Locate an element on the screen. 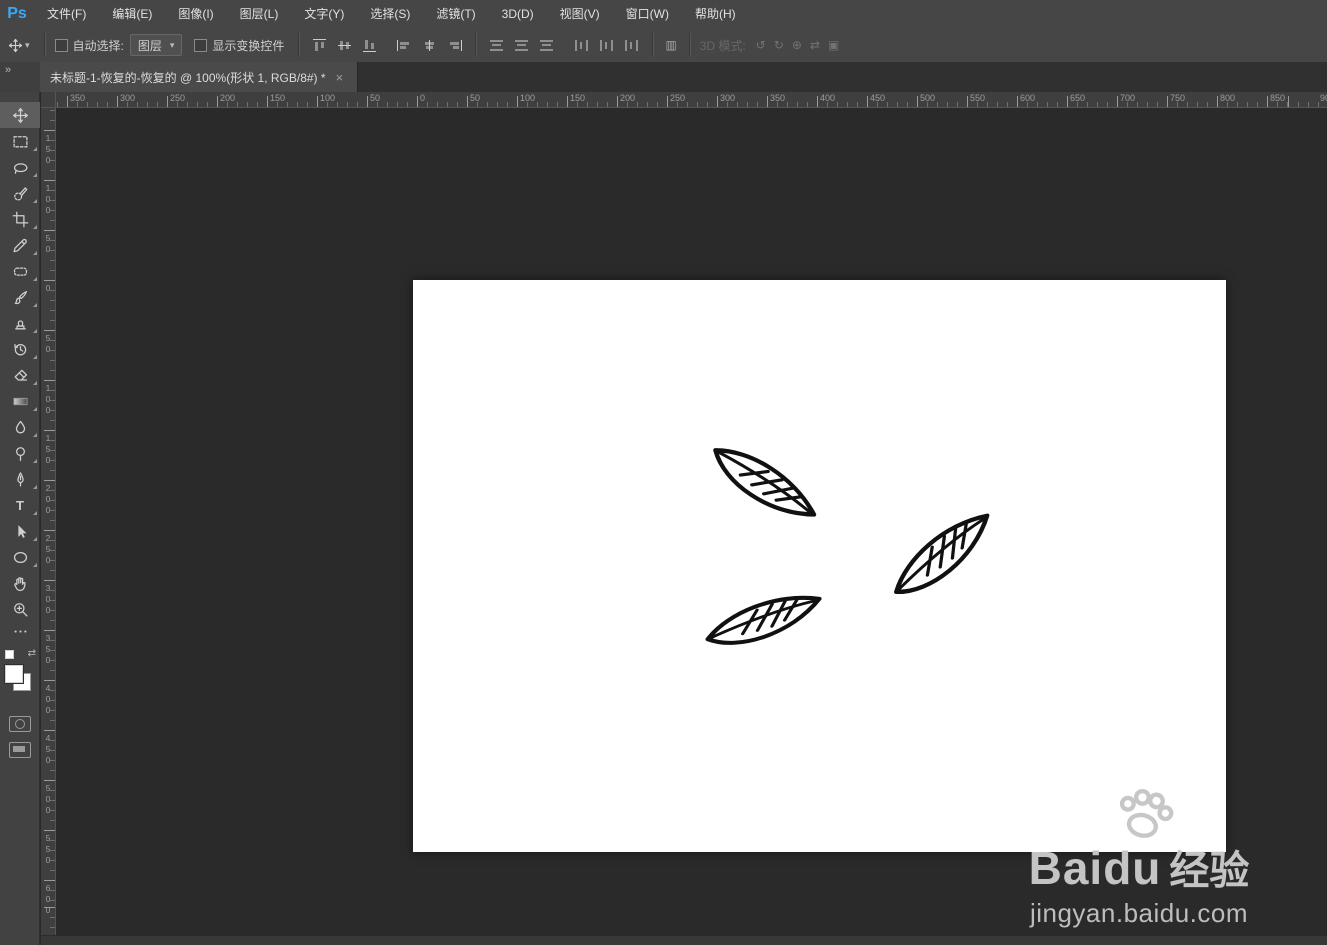 The width and height of the screenshot is (1327, 945). lasso-icon is located at coordinates (20, 168).